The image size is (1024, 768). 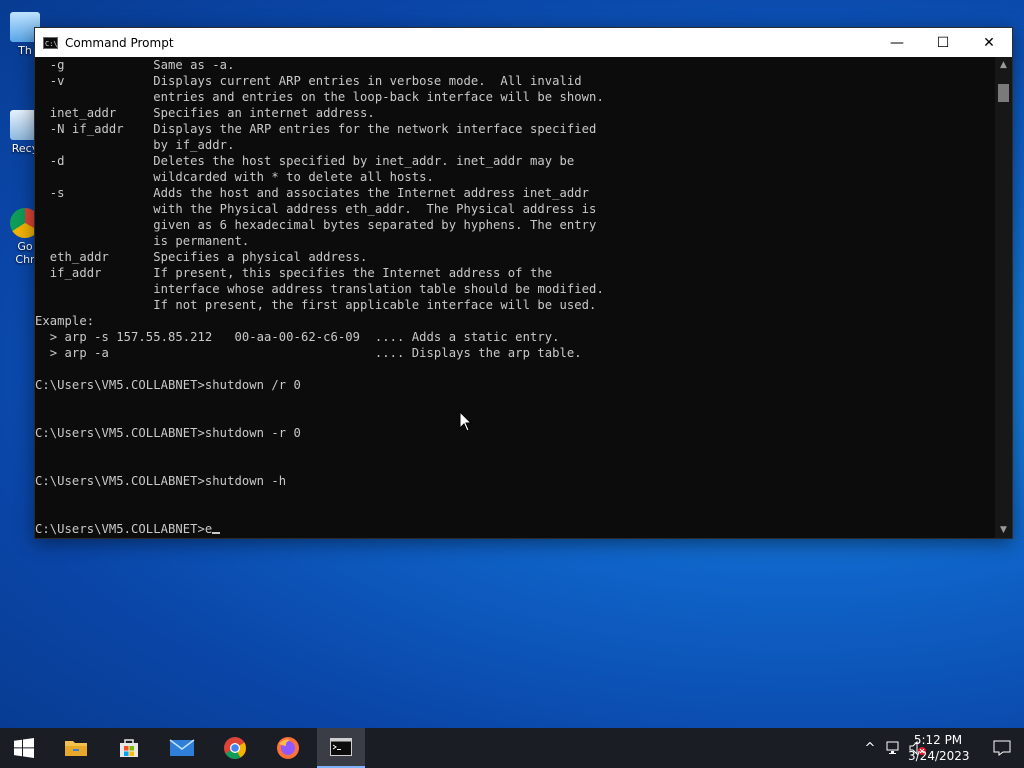 What do you see at coordinates (234, 177) in the screenshot?
I see `console-line: wildcarded with * to delete all hosts.` at bounding box center [234, 177].